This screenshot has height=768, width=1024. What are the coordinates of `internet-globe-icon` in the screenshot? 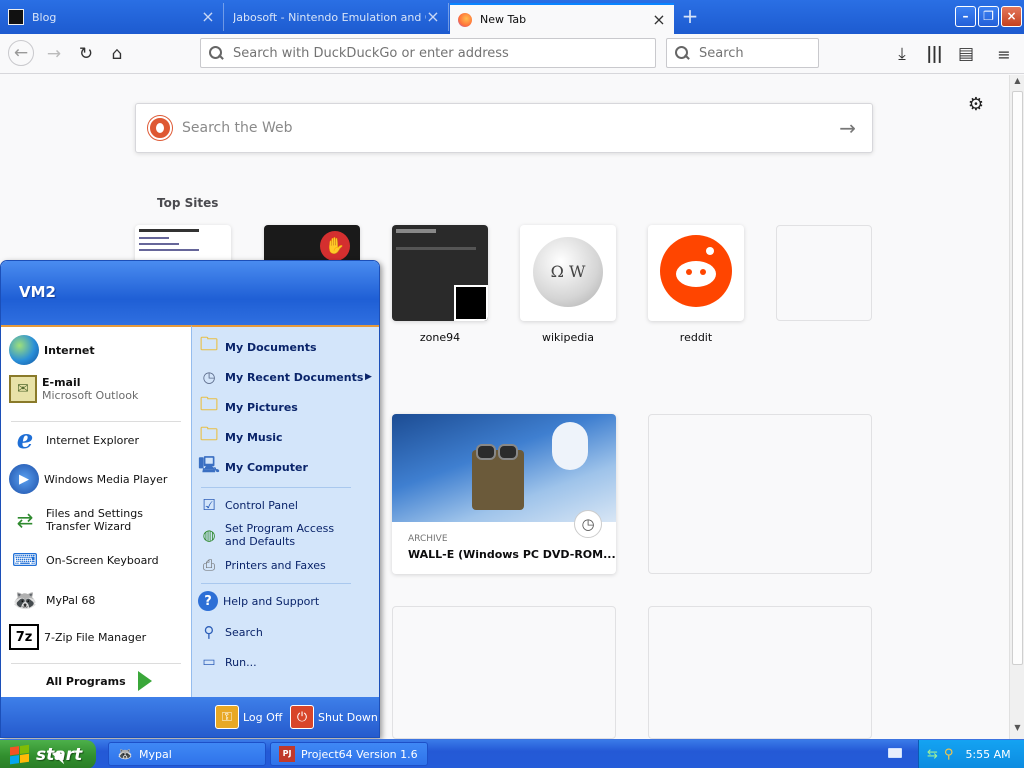 It's located at (24, 350).